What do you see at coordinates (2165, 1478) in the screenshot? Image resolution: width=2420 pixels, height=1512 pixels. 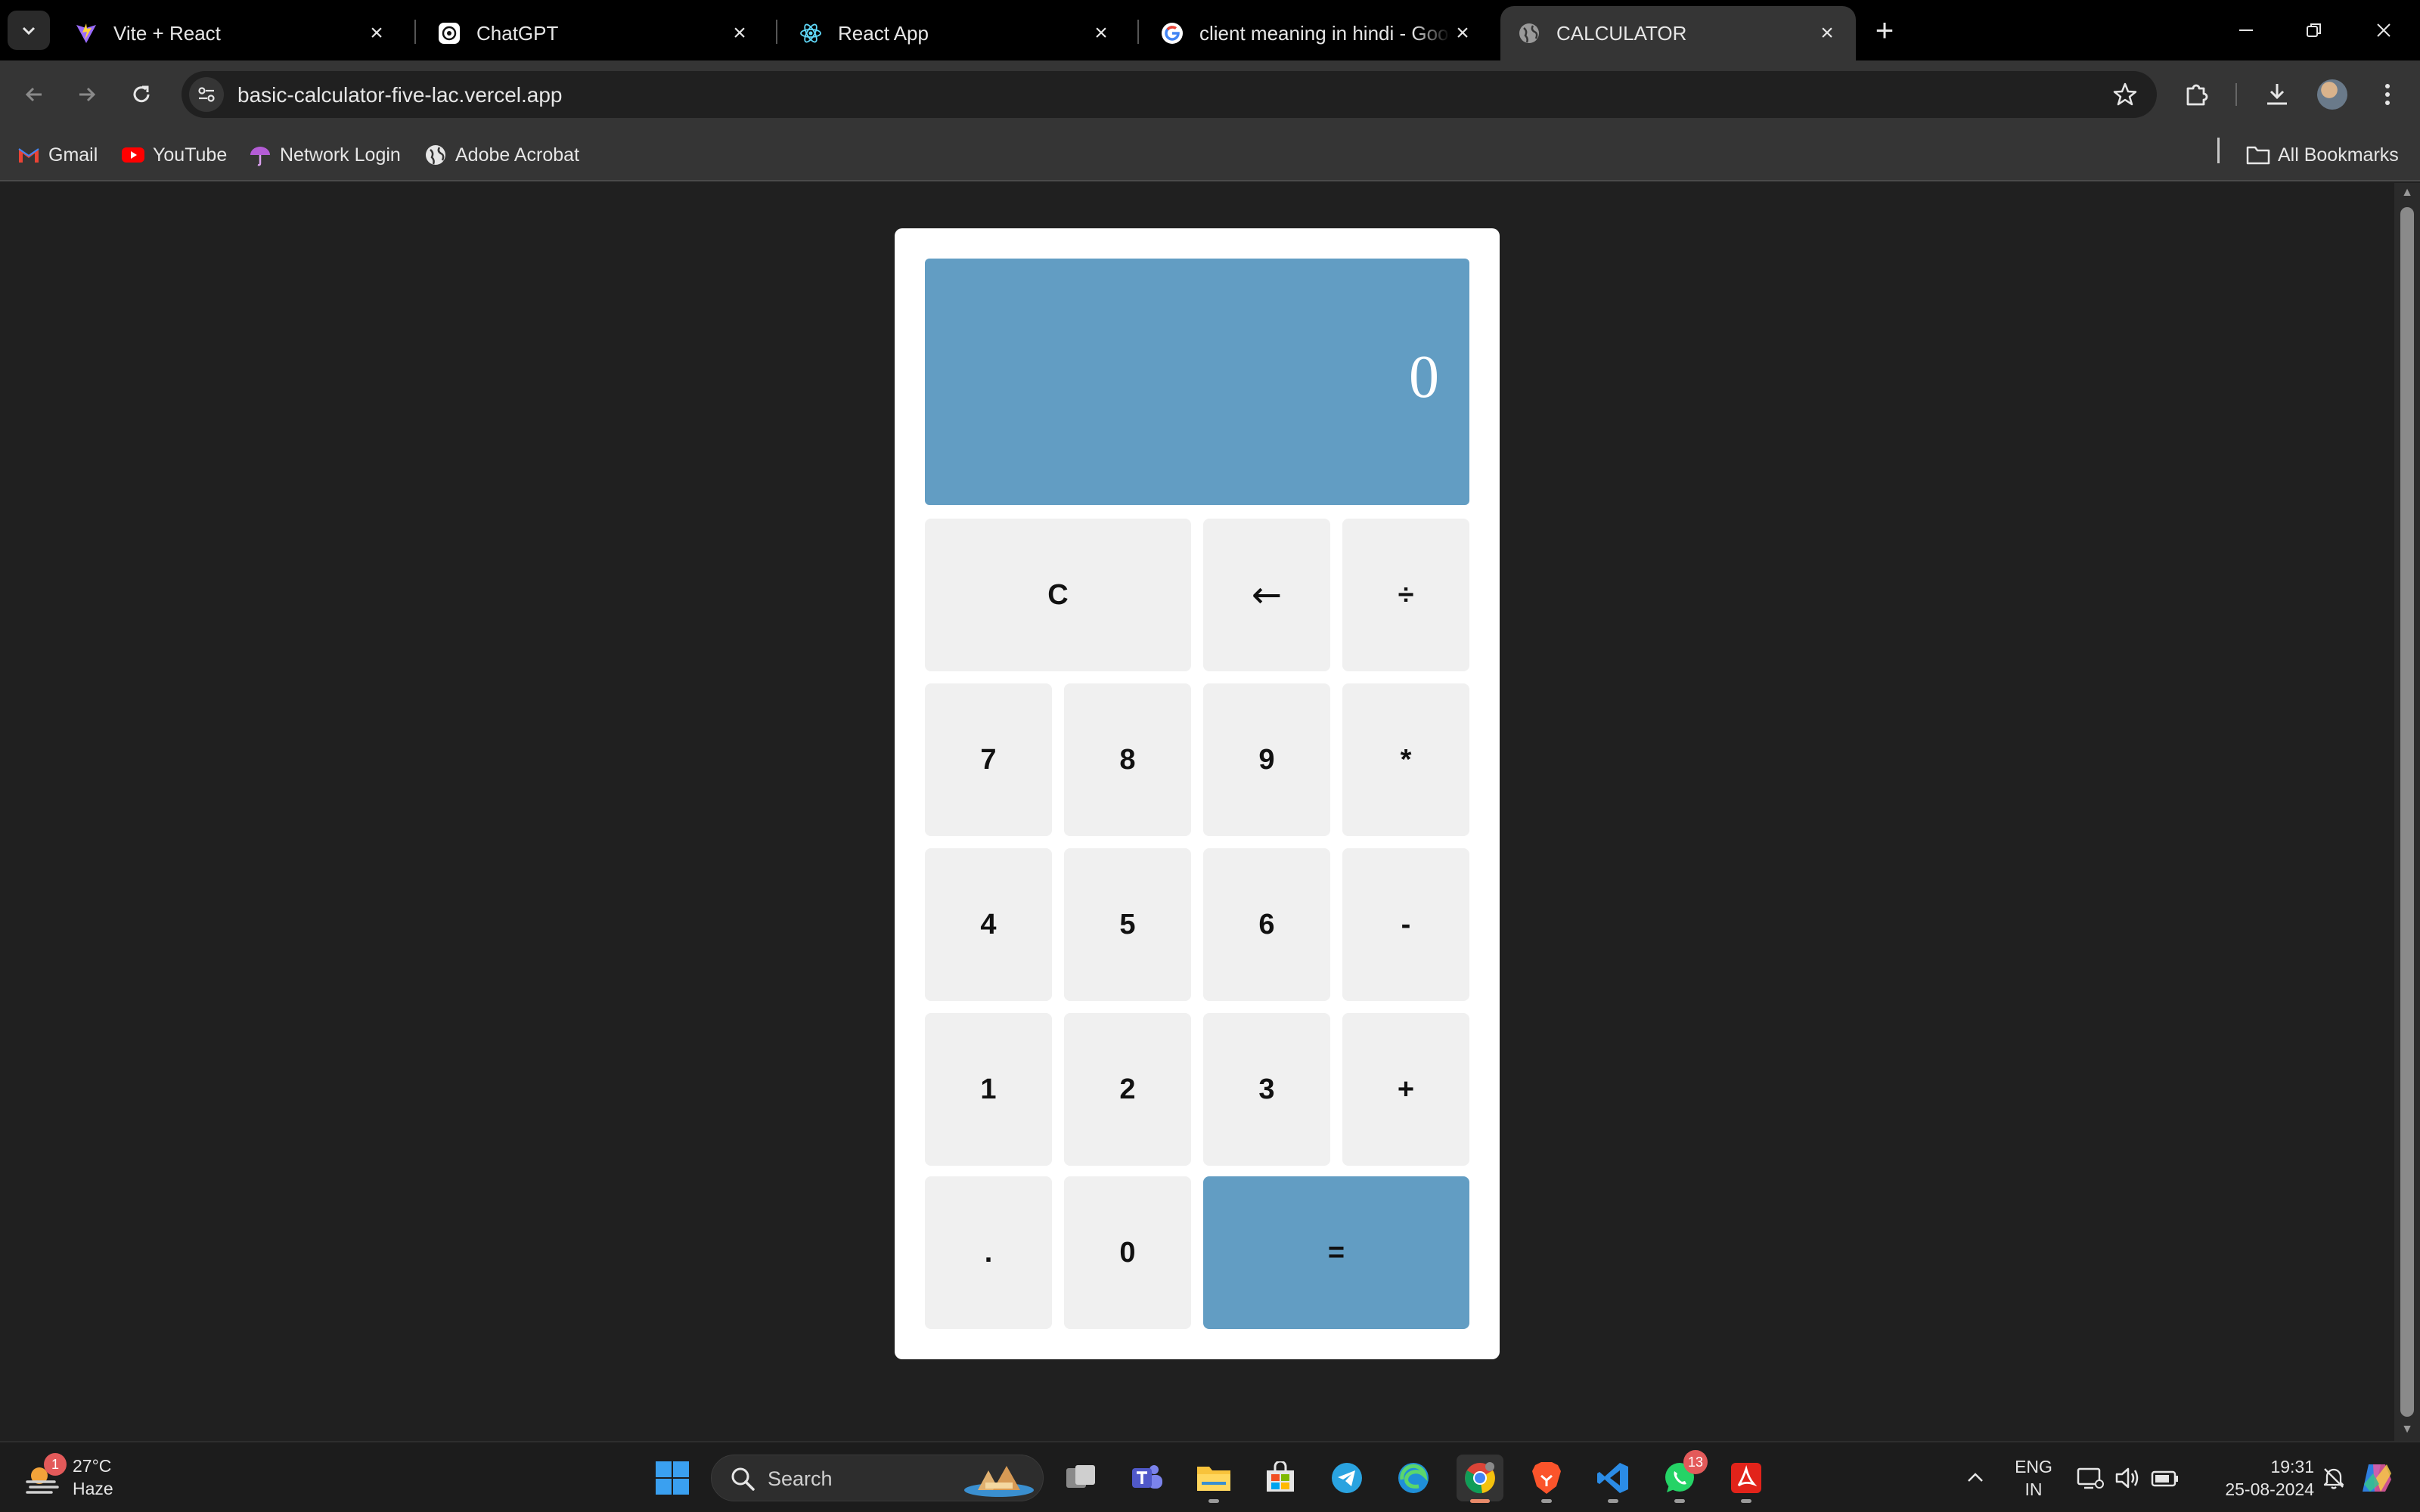 I see `battery-button` at bounding box center [2165, 1478].